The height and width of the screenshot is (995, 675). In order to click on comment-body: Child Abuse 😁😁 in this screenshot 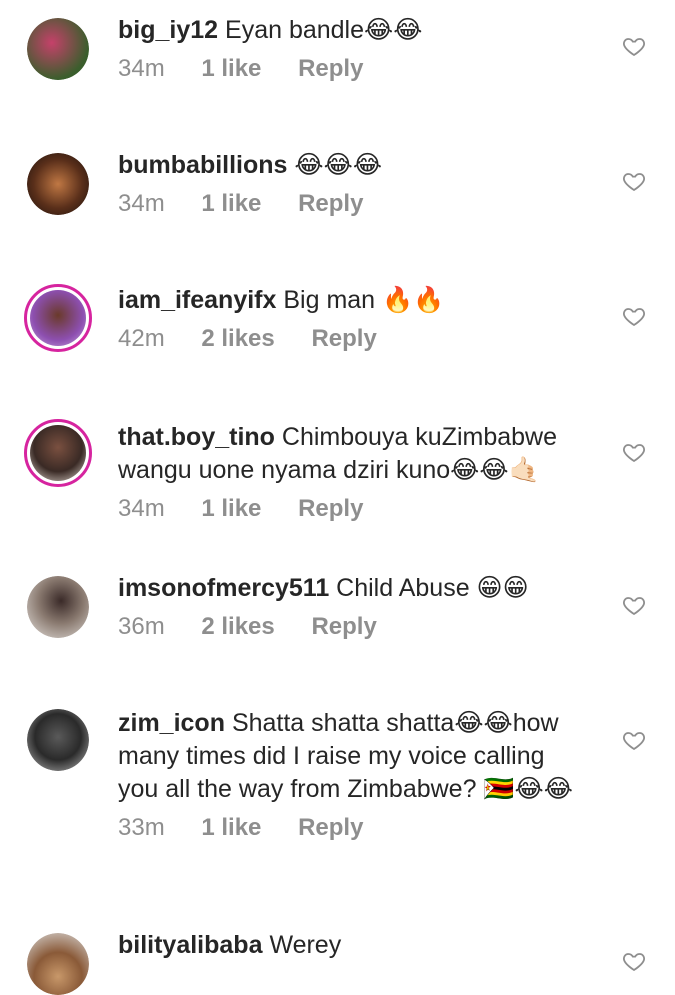, I will do `click(432, 588)`.